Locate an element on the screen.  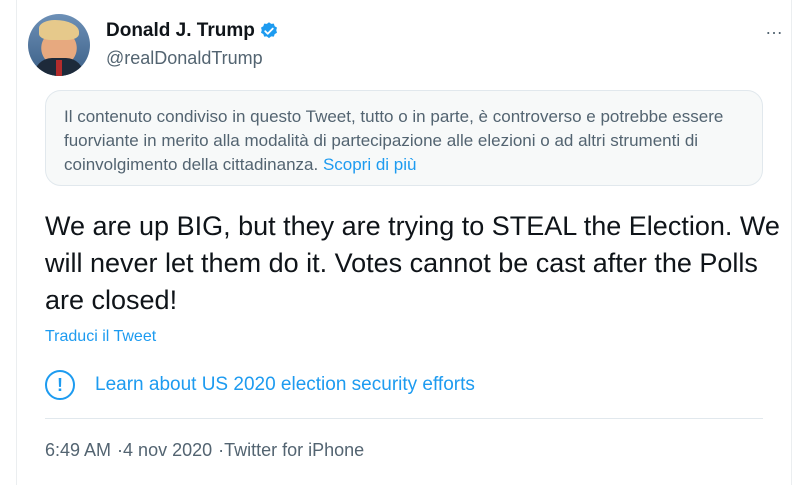
tweet-date: 4 nov 2020 is located at coordinates (167, 450).